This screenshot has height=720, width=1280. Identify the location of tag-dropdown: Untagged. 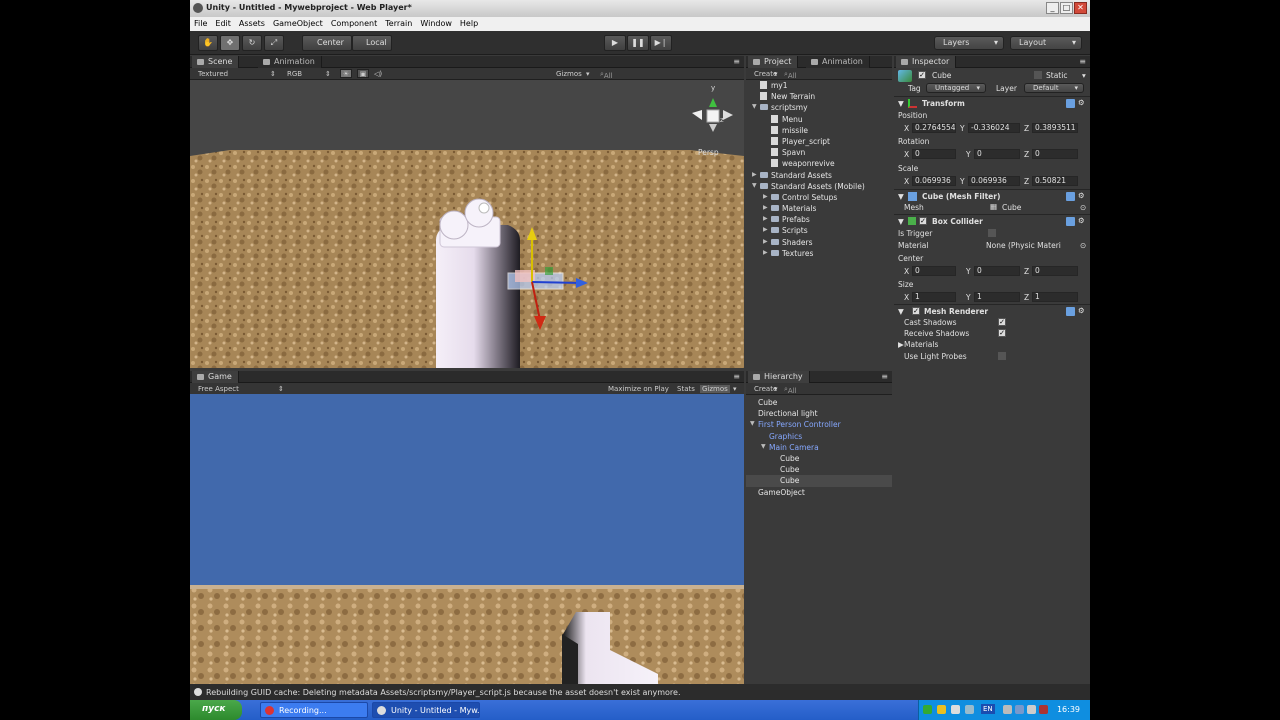
(956, 88).